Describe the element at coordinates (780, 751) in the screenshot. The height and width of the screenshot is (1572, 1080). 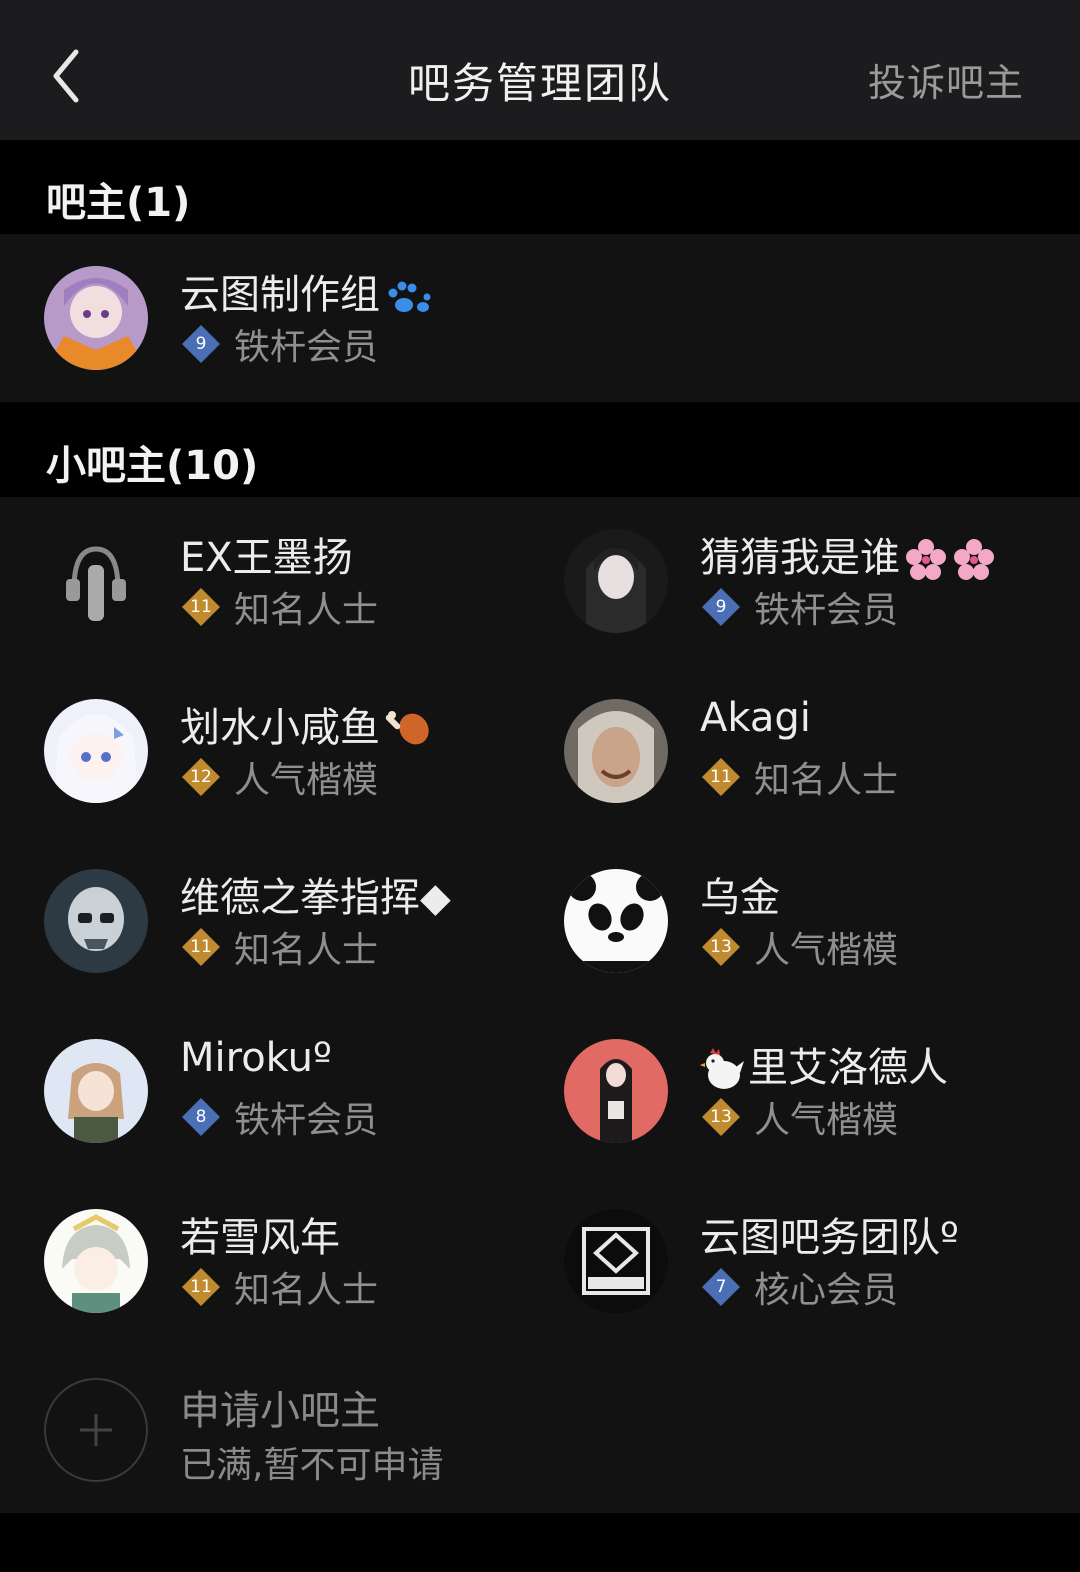
I see `member-deputy-4: Akagi 11 知名人士` at that location.